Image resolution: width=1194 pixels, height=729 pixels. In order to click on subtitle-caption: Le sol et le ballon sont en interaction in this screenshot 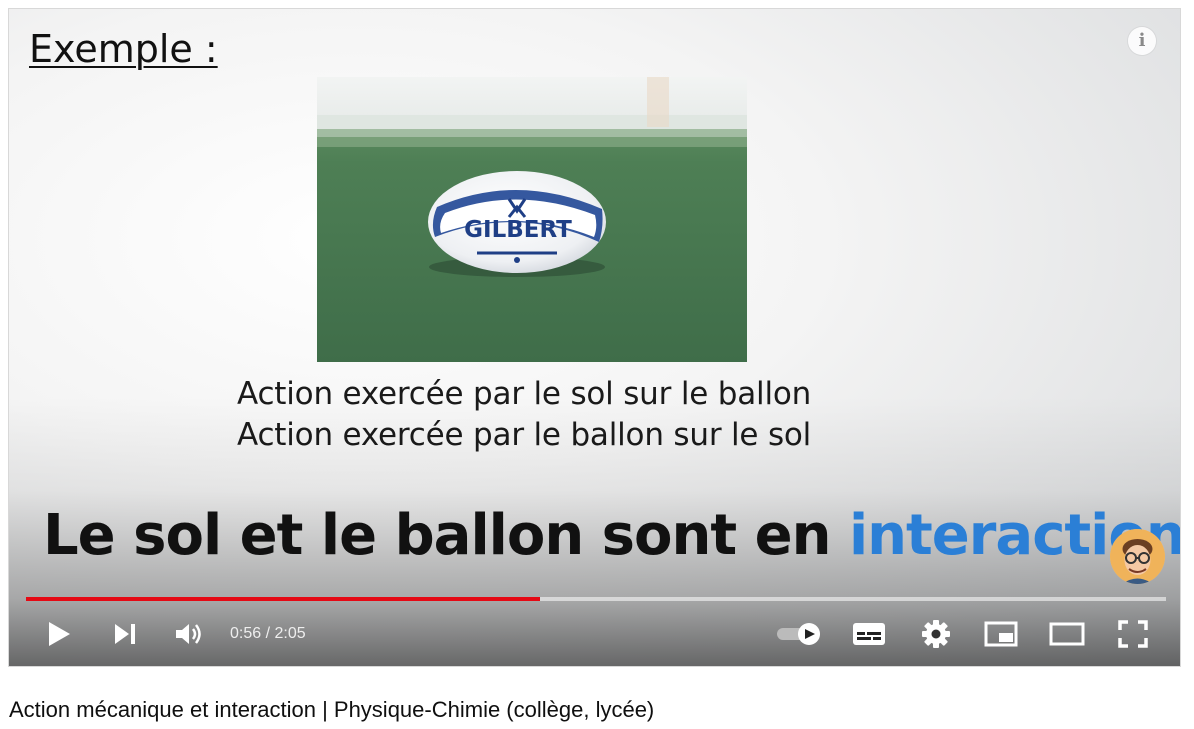, I will do `click(611, 535)`.